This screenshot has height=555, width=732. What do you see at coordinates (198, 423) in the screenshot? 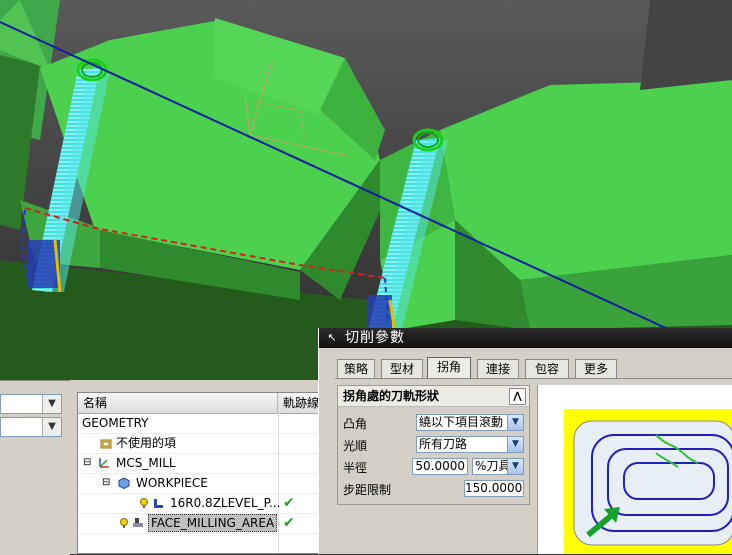
I see `tree-row-geometry: GEOMETRY` at bounding box center [198, 423].